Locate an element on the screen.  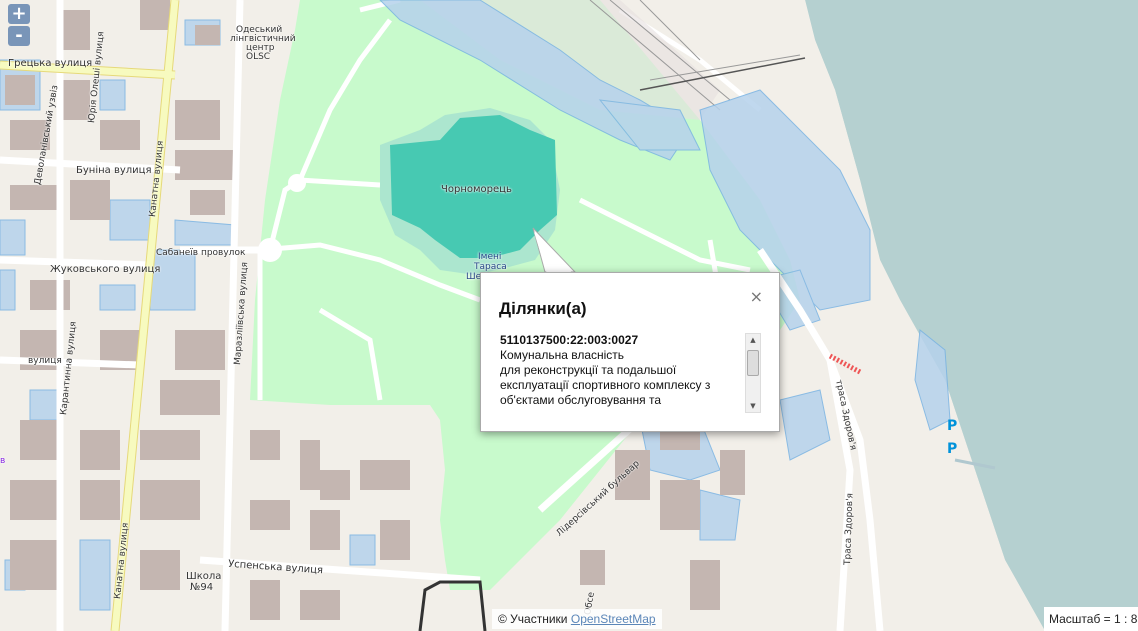
scroll-thumb is located at coordinates (753, 363).